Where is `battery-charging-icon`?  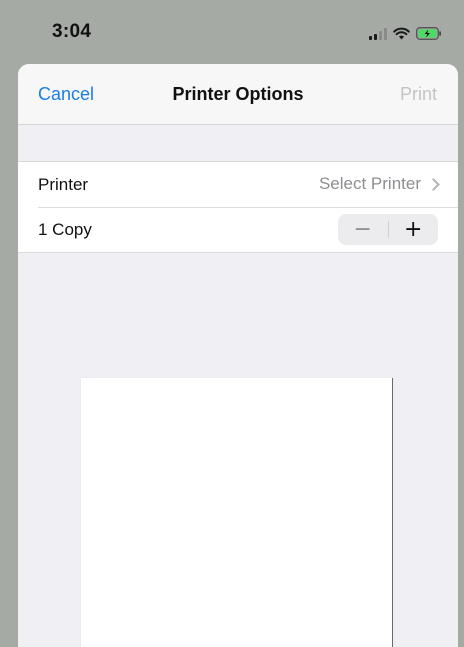 battery-charging-icon is located at coordinates (428, 33).